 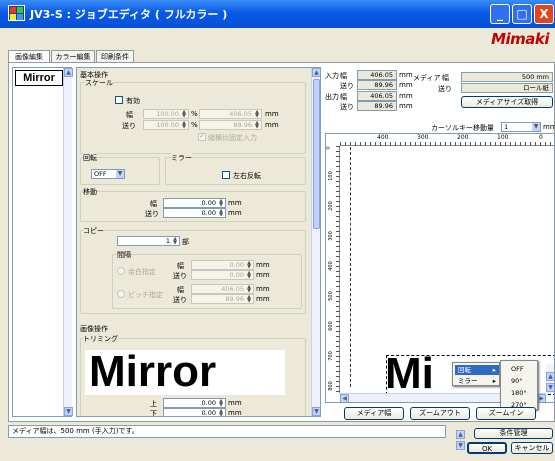 I want to click on cursor-move-select: 1 ▼, so click(x=521, y=127).